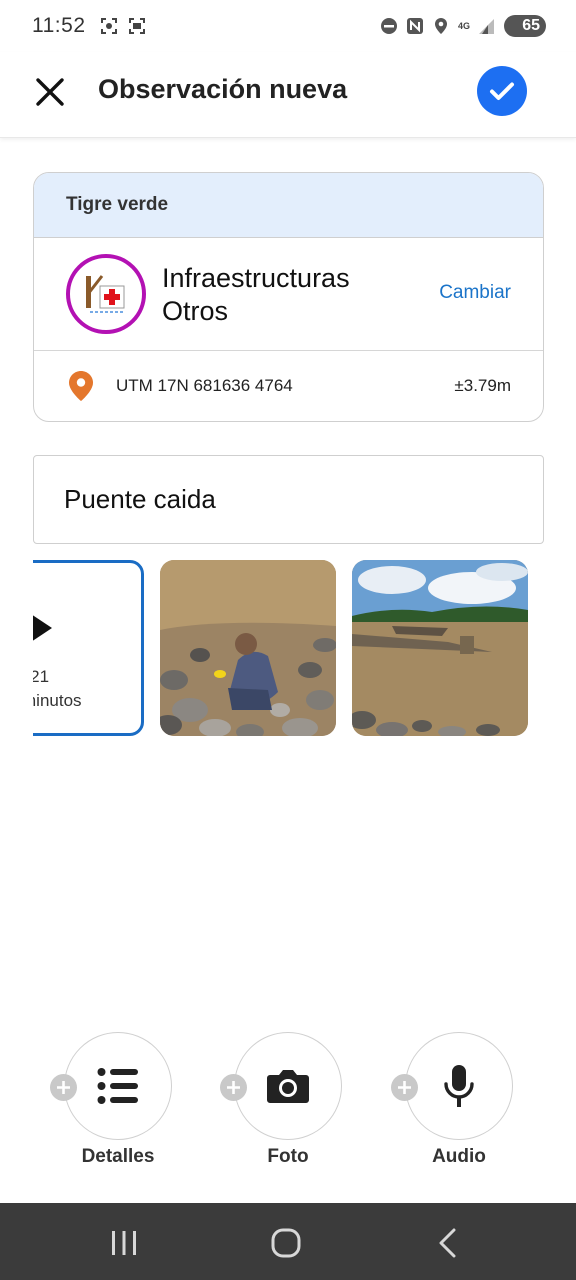  Describe the element at coordinates (256, 278) in the screenshot. I see `category-name-line1: Infraestructuras` at that location.